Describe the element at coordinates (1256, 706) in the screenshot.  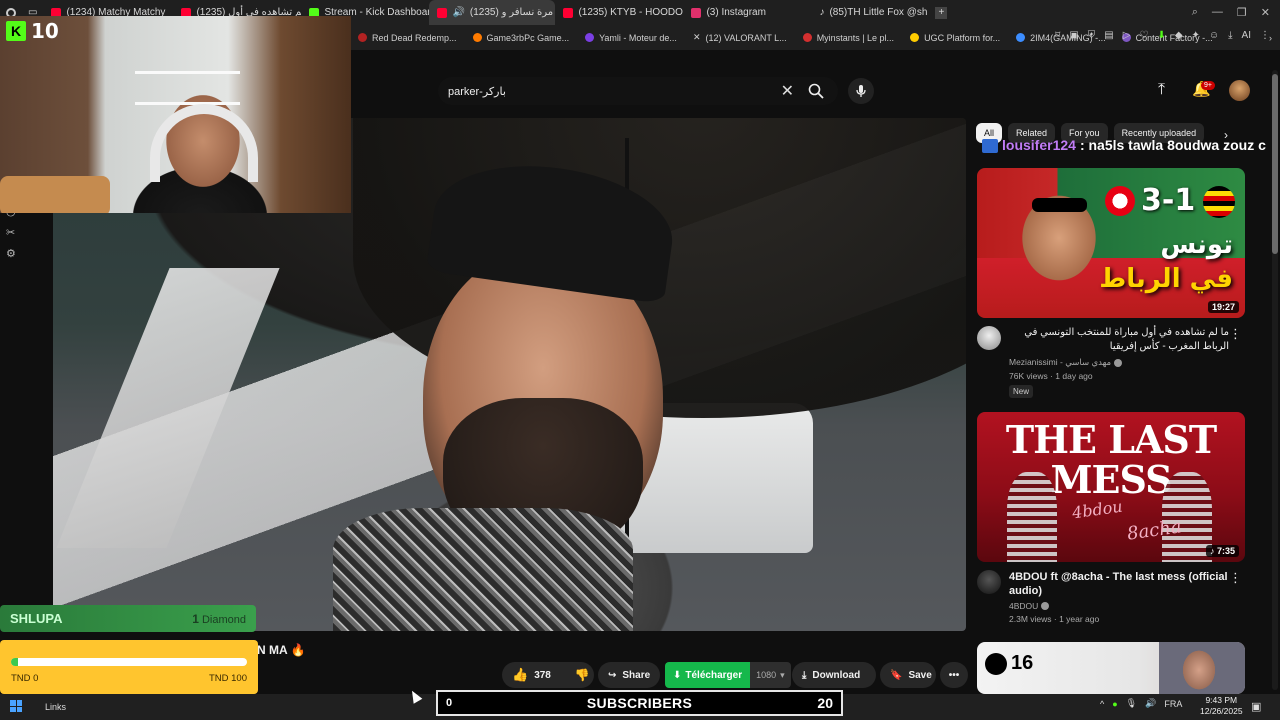
I see `notification-center-icon: ▣` at that location.